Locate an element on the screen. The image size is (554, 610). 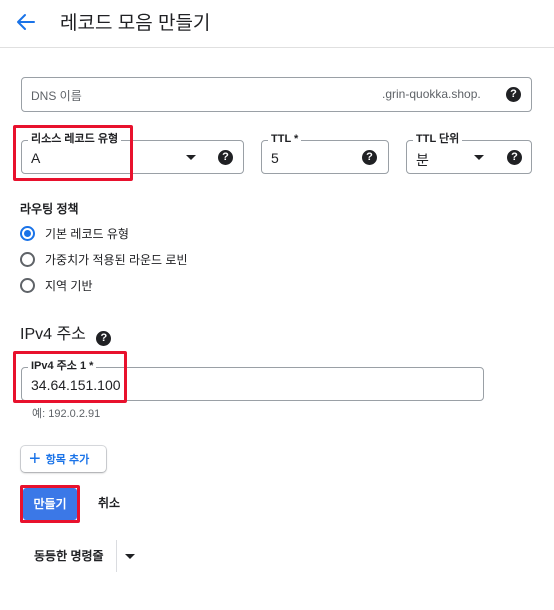
ttl-label: TTL * is located at coordinates (285, 139).